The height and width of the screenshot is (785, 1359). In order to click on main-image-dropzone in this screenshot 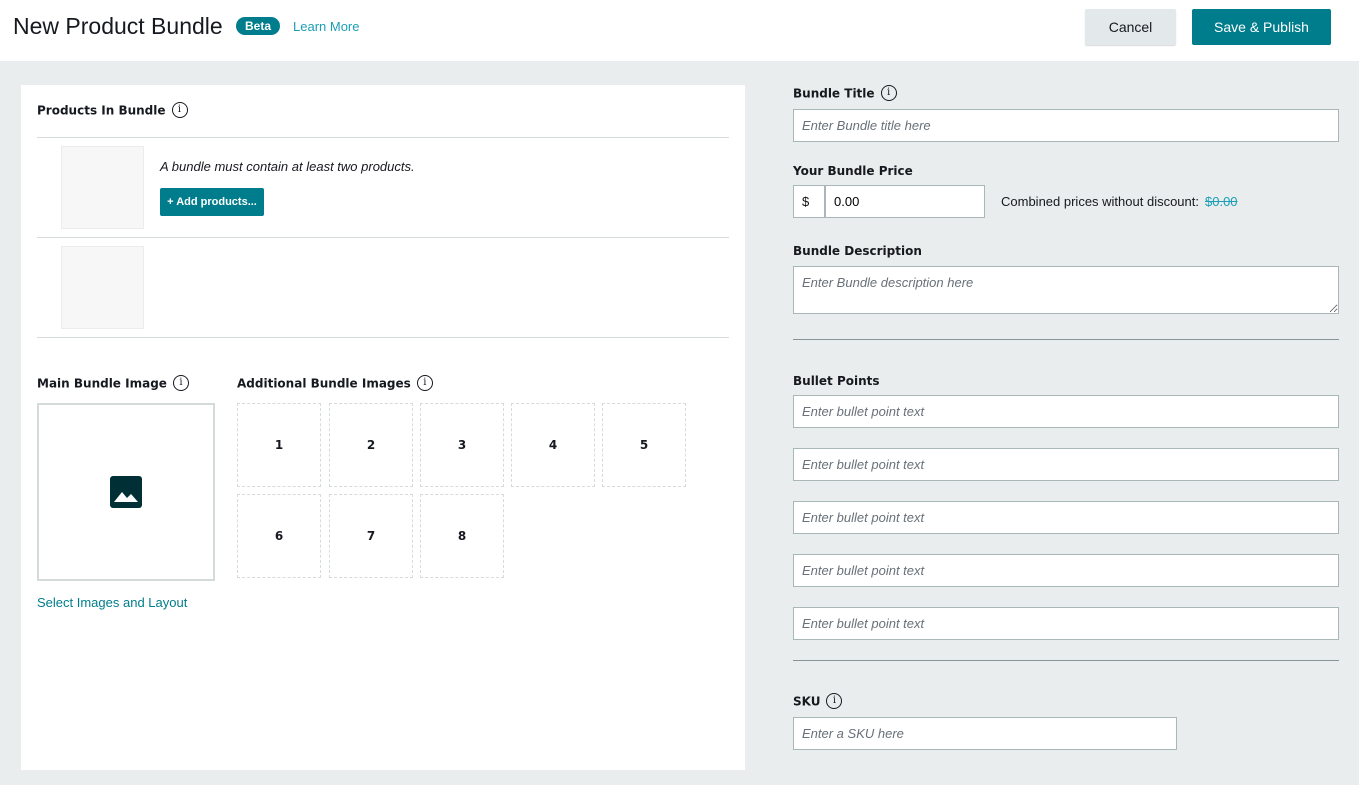, I will do `click(126, 492)`.